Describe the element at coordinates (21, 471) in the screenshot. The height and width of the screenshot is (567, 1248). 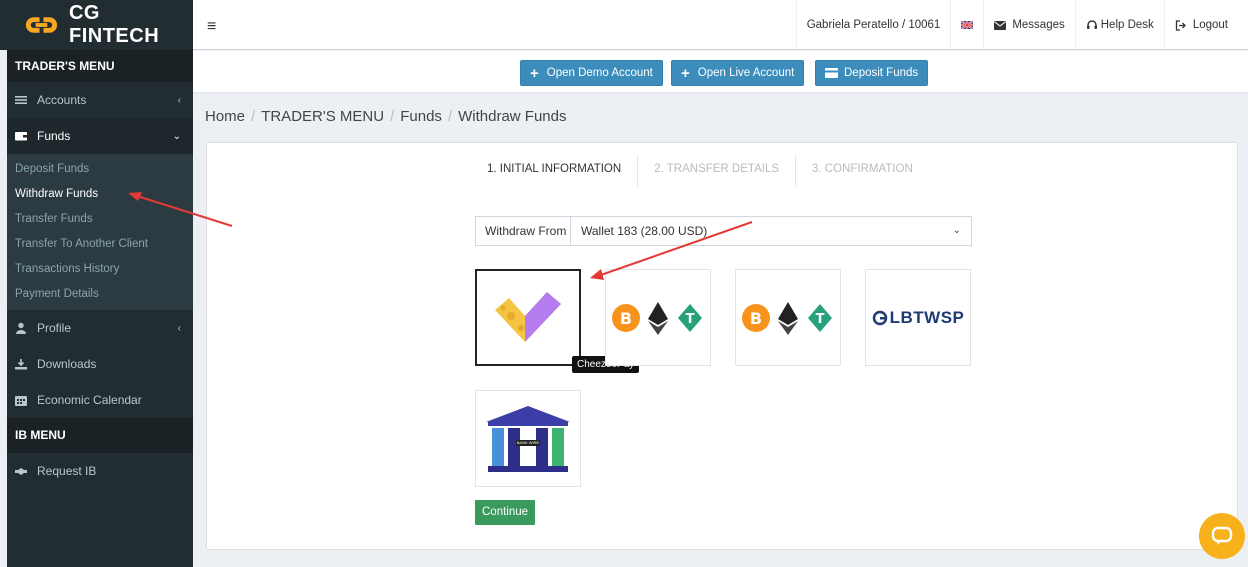
I see `handshake-icon` at that location.